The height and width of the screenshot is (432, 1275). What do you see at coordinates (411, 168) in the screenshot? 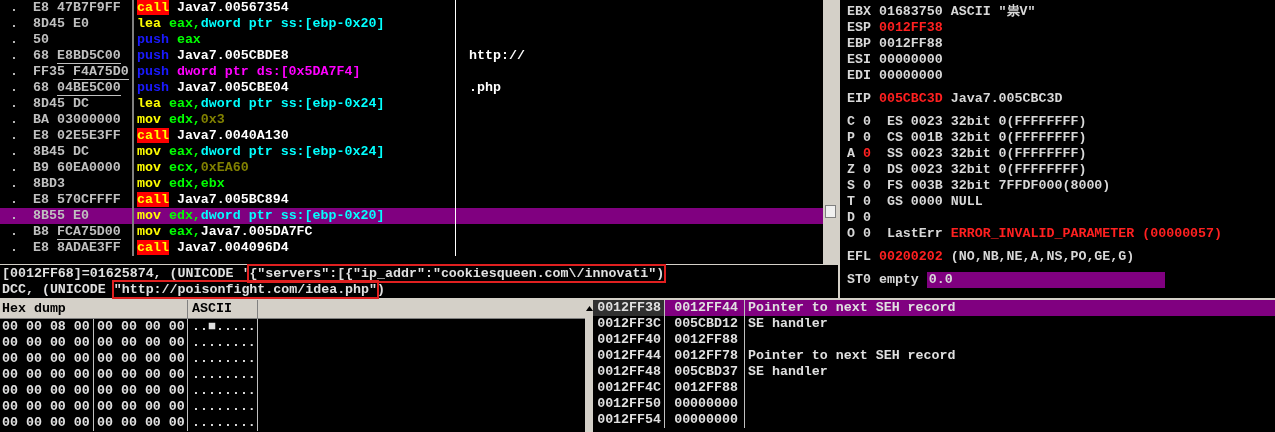
I see `disassembly-row: . B9 60EA0000 mov ecx,0xEA60` at bounding box center [411, 168].